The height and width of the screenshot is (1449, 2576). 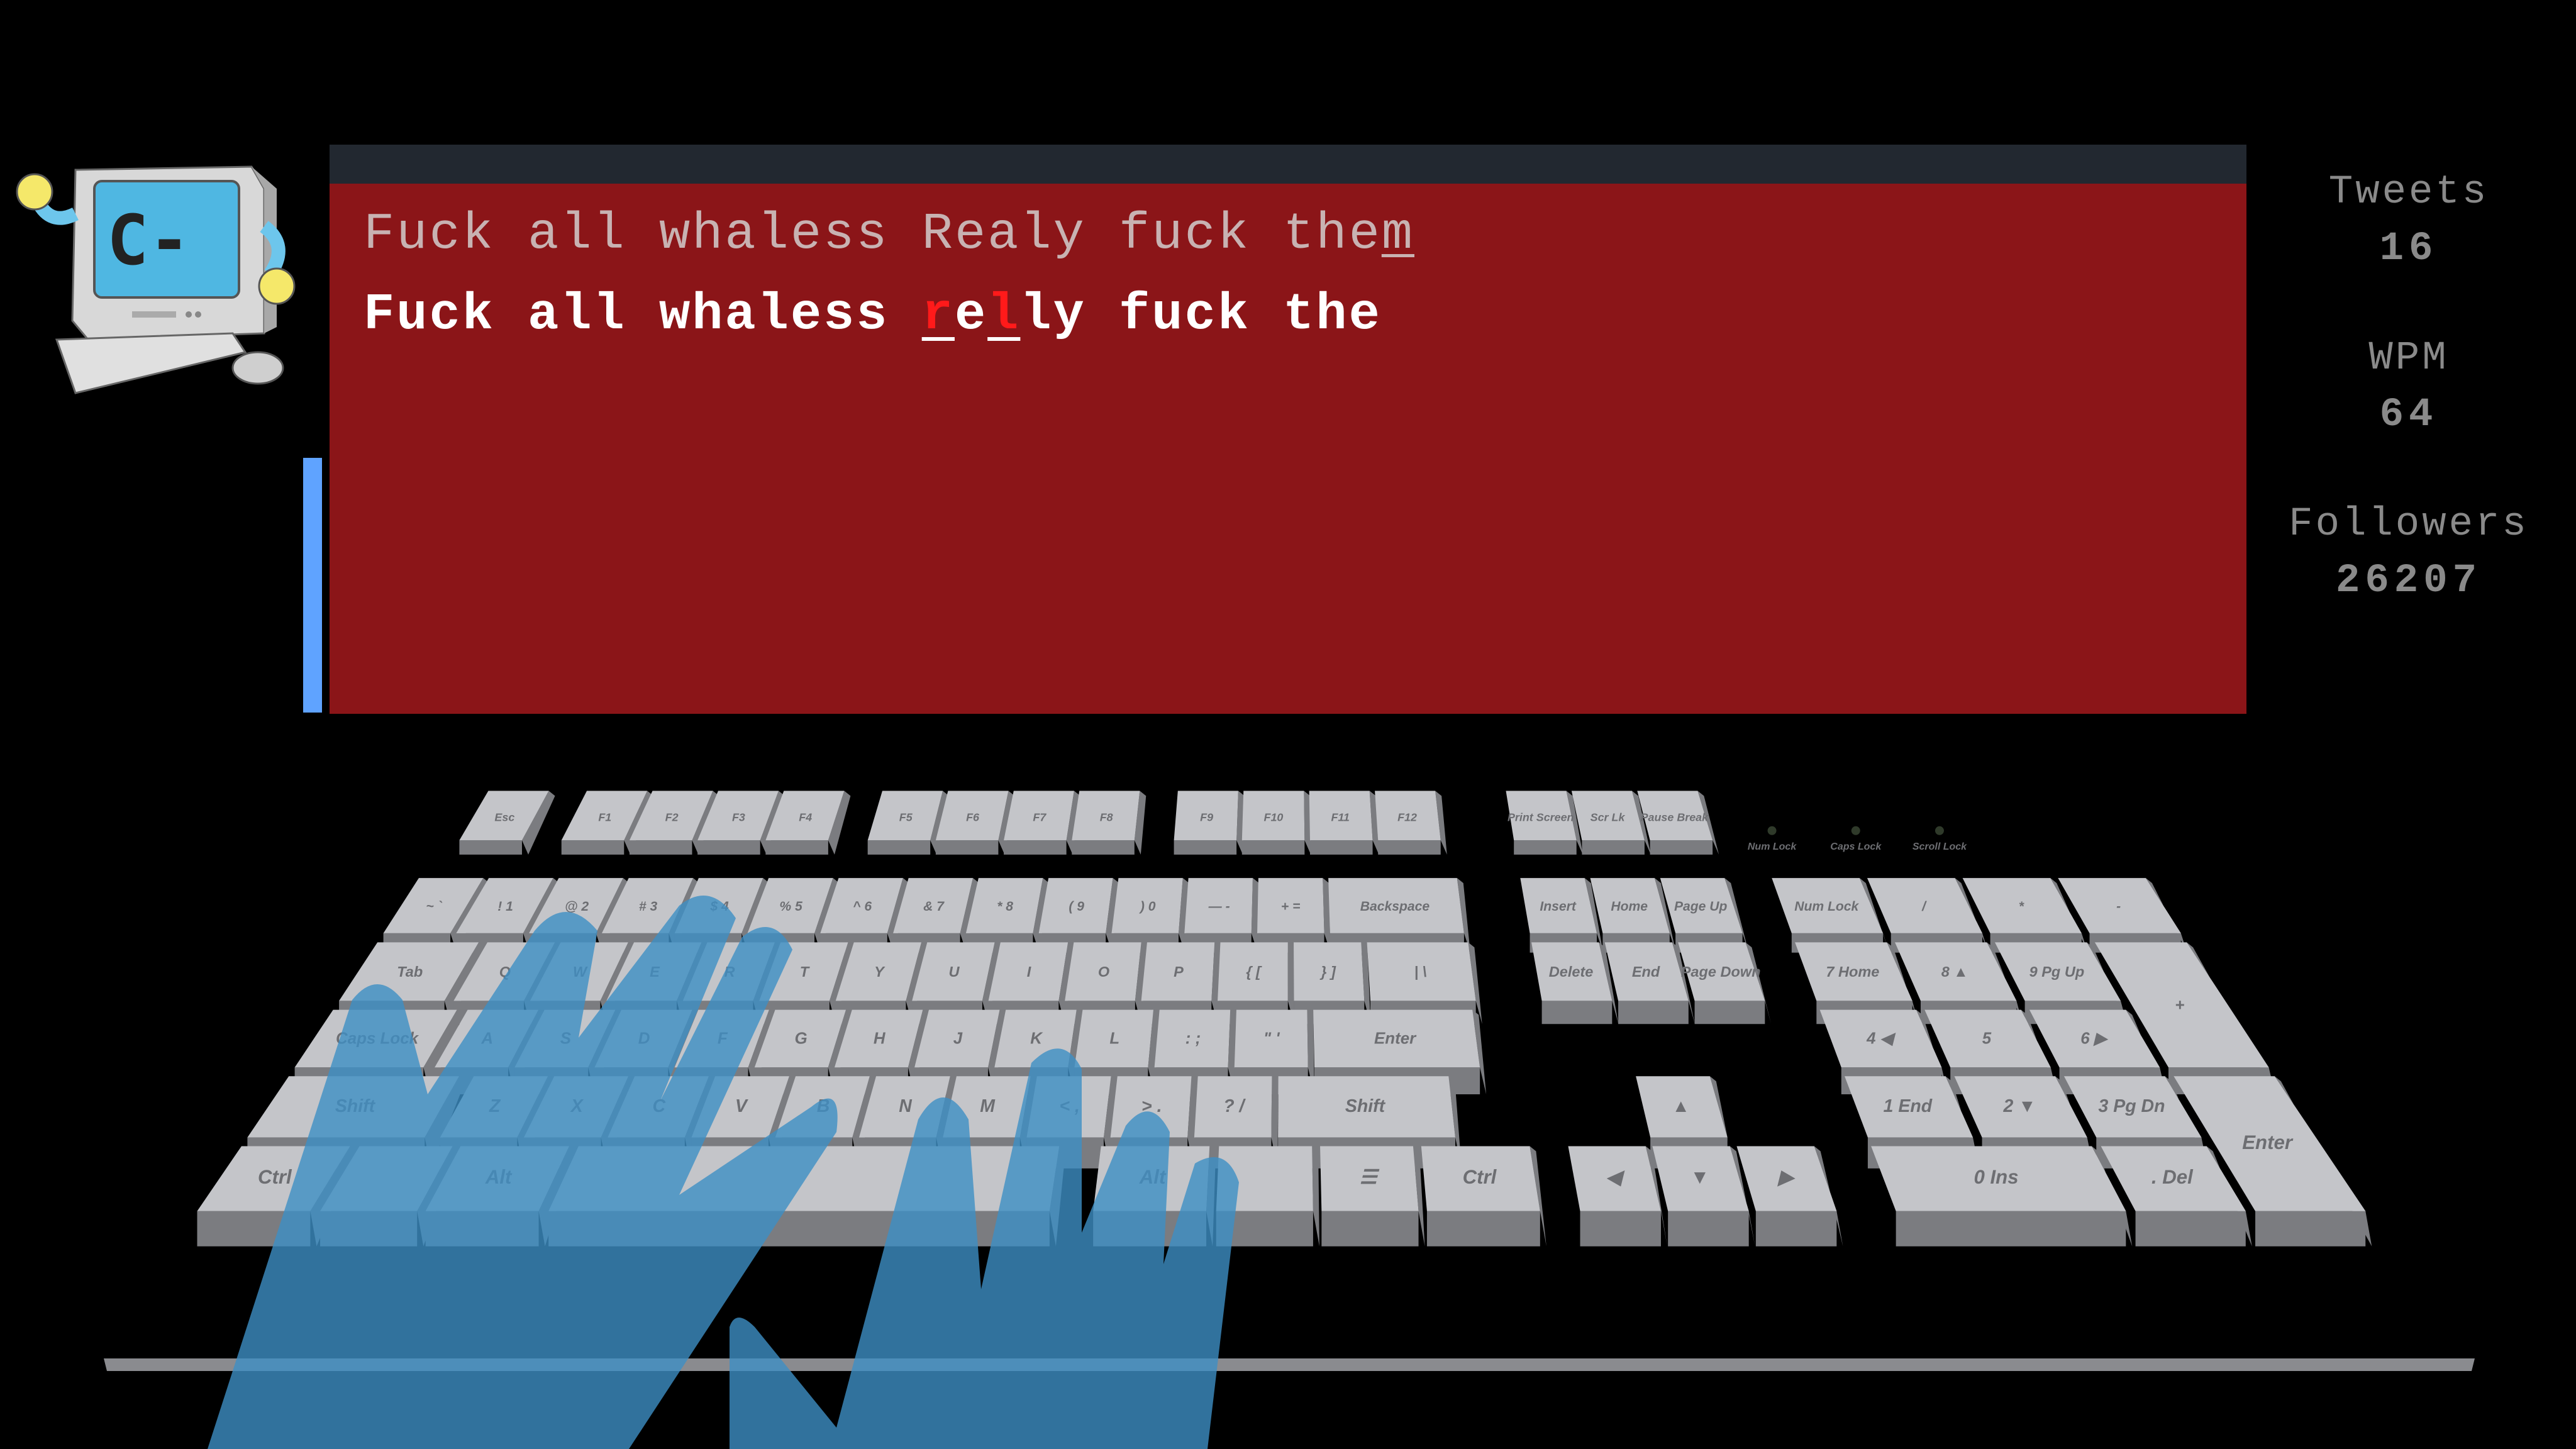 What do you see at coordinates (1154, 1196) in the screenshot?
I see `key-alt: Alt` at bounding box center [1154, 1196].